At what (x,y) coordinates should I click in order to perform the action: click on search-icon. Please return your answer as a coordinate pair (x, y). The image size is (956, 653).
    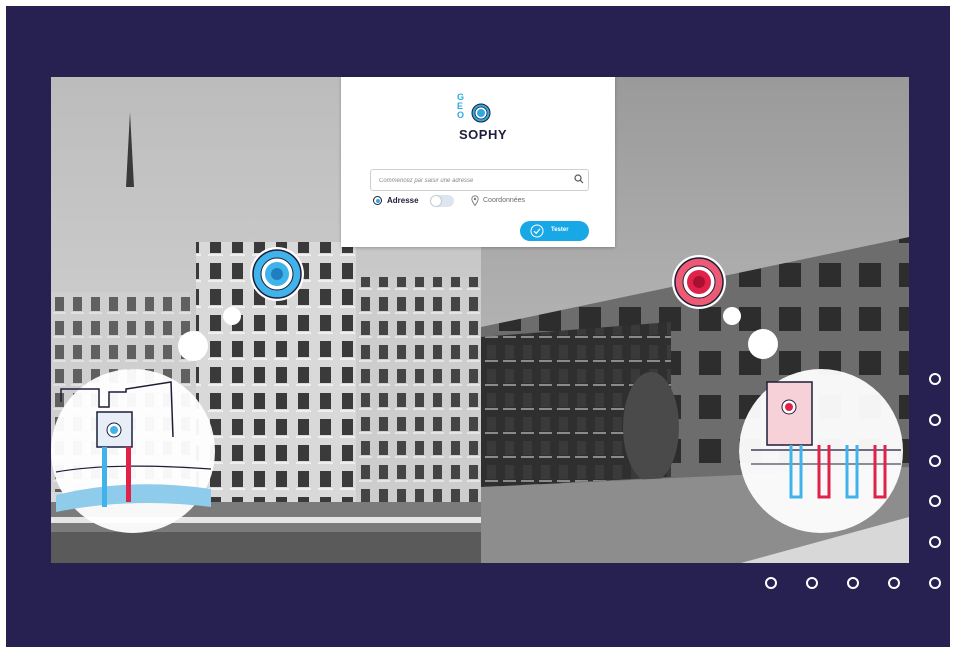
    Looking at the image, I should click on (579, 179).